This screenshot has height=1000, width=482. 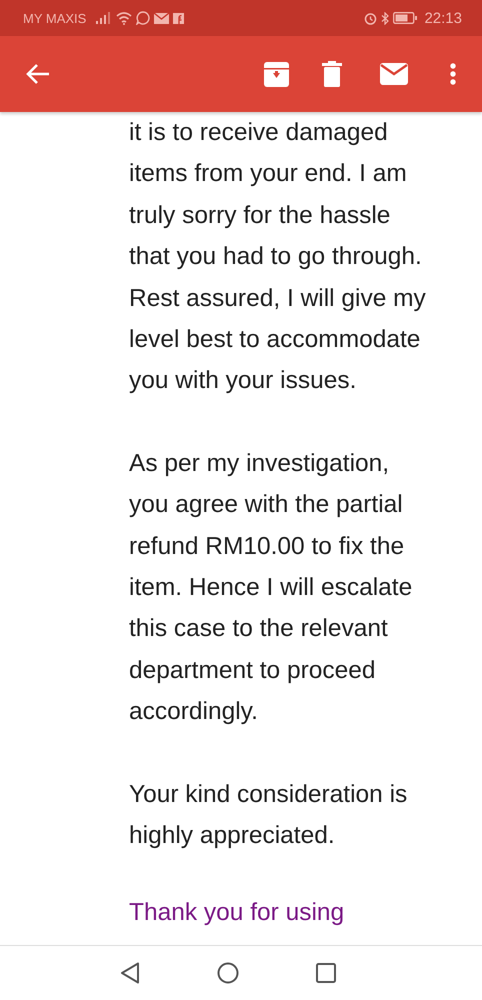 I want to click on back-icon, so click(x=130, y=973).